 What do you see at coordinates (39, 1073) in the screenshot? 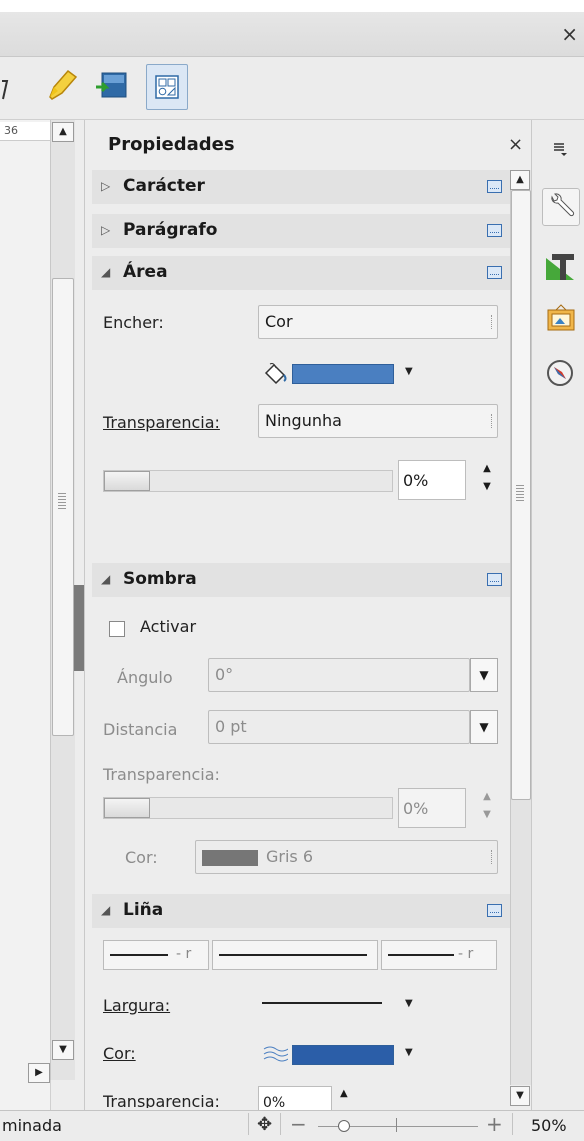
I see `scroll-right-icon: ▶` at bounding box center [39, 1073].